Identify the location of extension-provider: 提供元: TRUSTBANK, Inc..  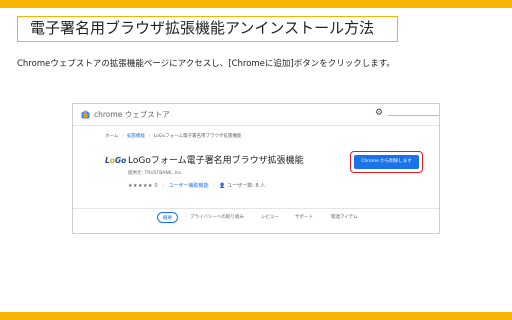
(155, 173).